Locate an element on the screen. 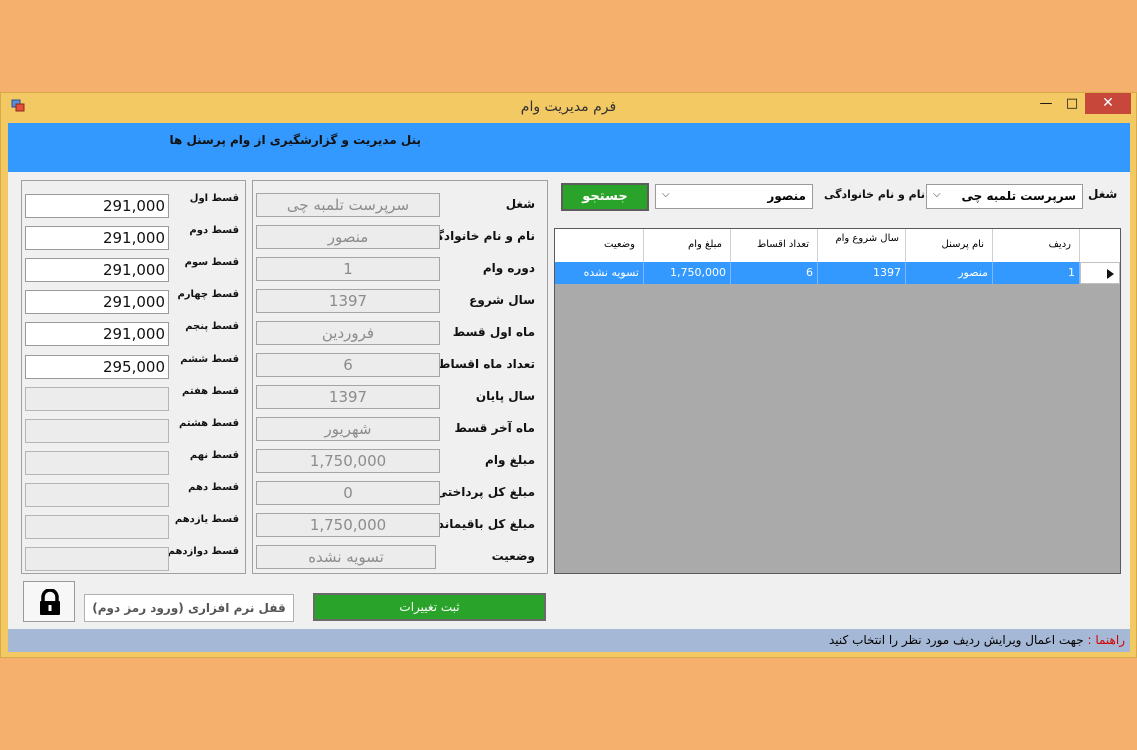 This screenshot has width=1137, height=750. detail-label: مبلغ کل باقیمانده is located at coordinates (482, 524).